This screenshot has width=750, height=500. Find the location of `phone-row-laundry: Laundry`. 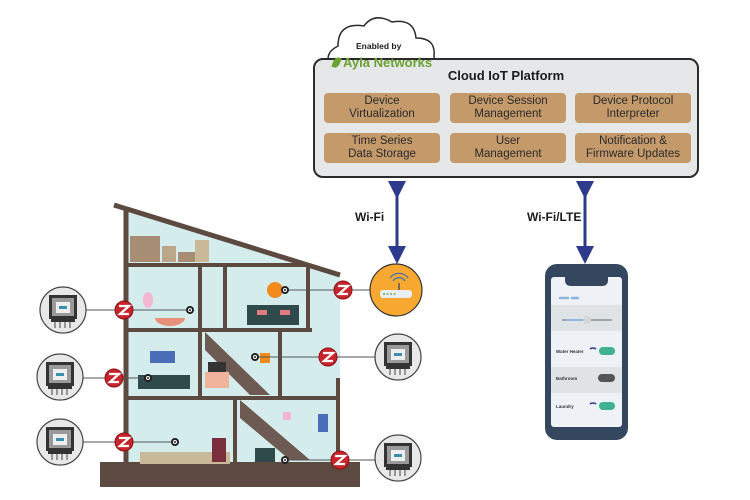

phone-row-laundry: Laundry is located at coordinates (565, 406).